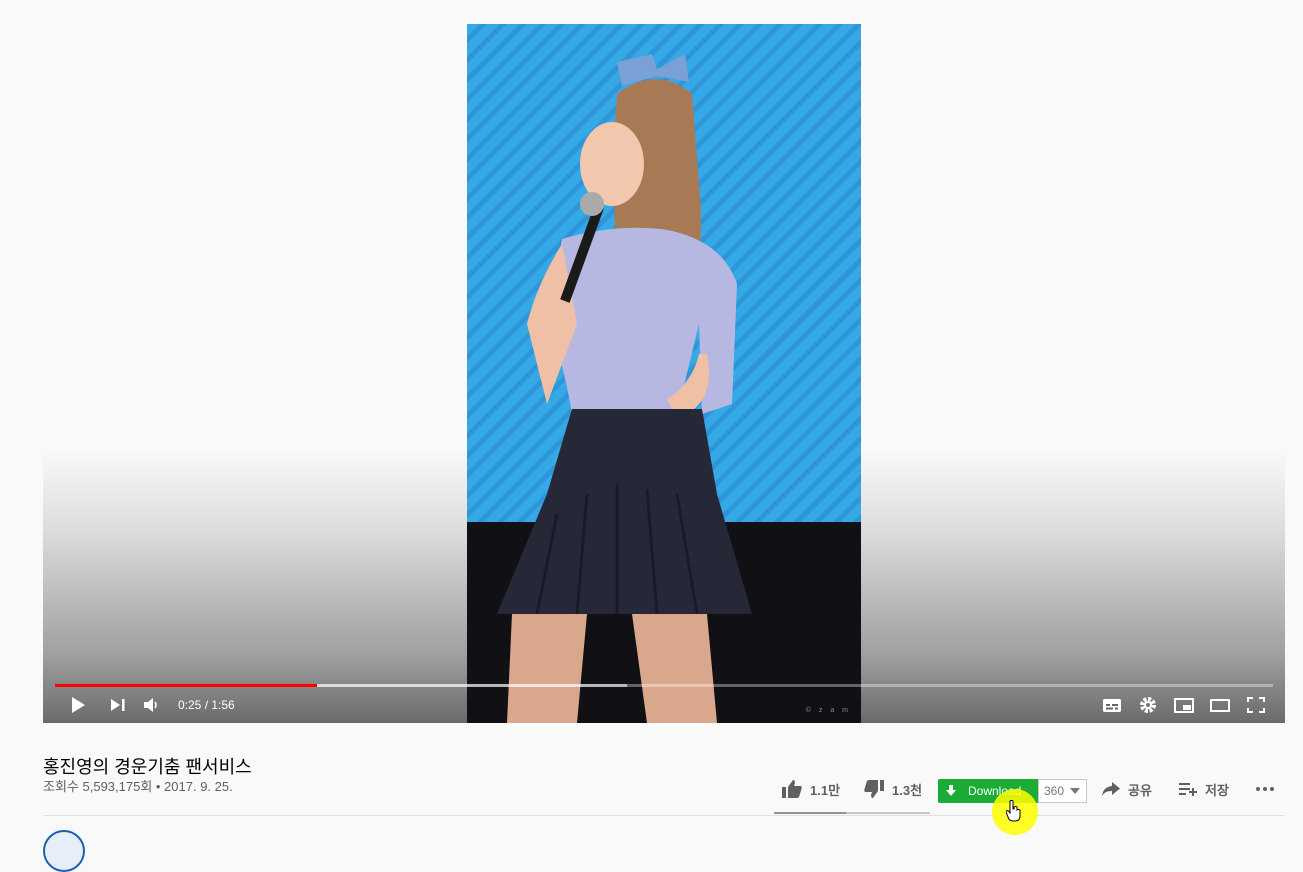 This screenshot has height=872, width=1303. I want to click on play-icon, so click(78, 705).